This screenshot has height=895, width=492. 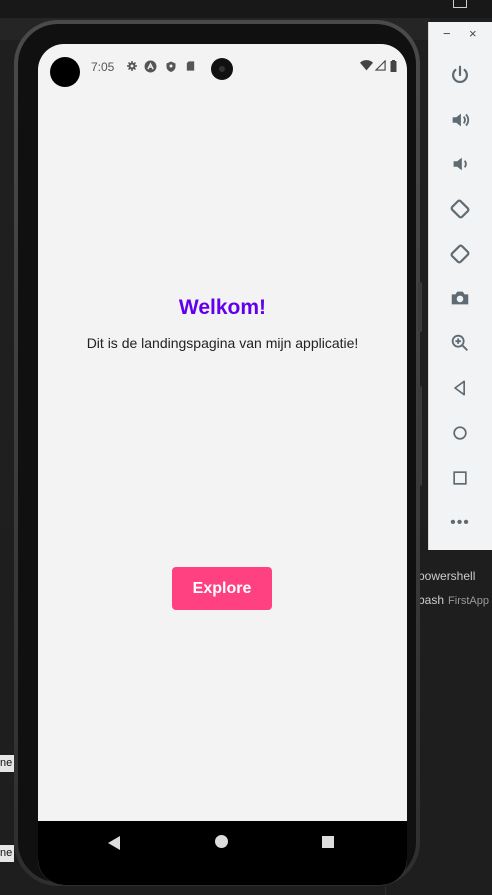 I want to click on emulator-toolbar: − × •••, so click(x=460, y=286).